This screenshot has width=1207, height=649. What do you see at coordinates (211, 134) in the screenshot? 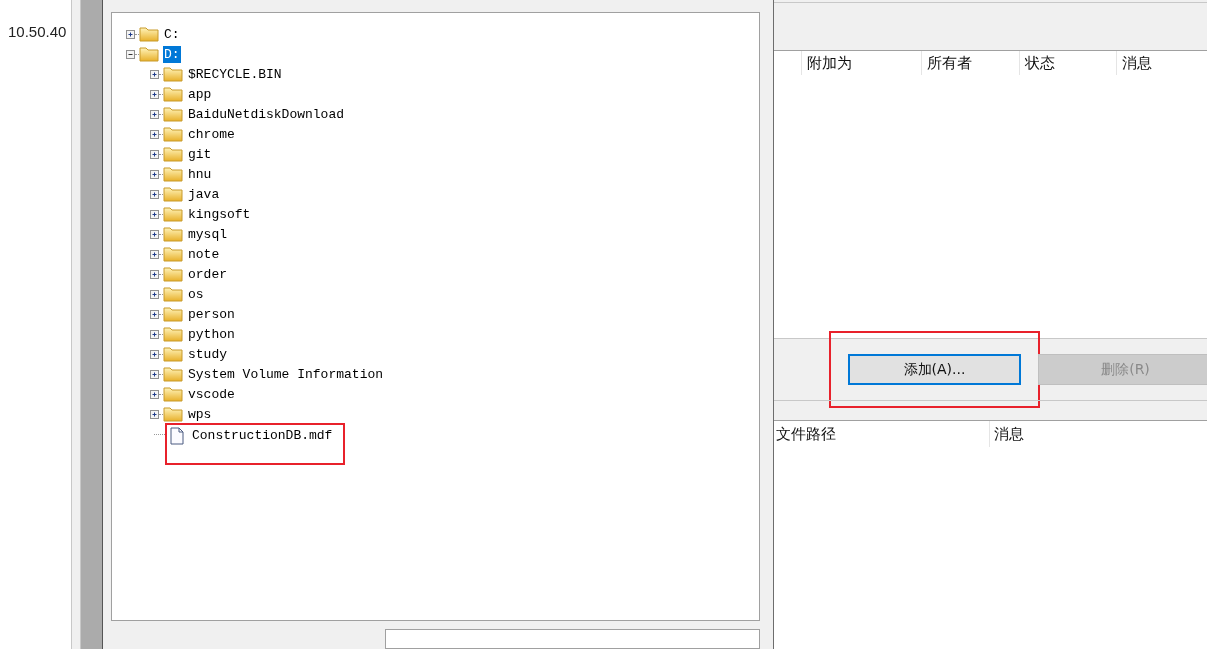
I see `tree-item: chrome` at bounding box center [211, 134].